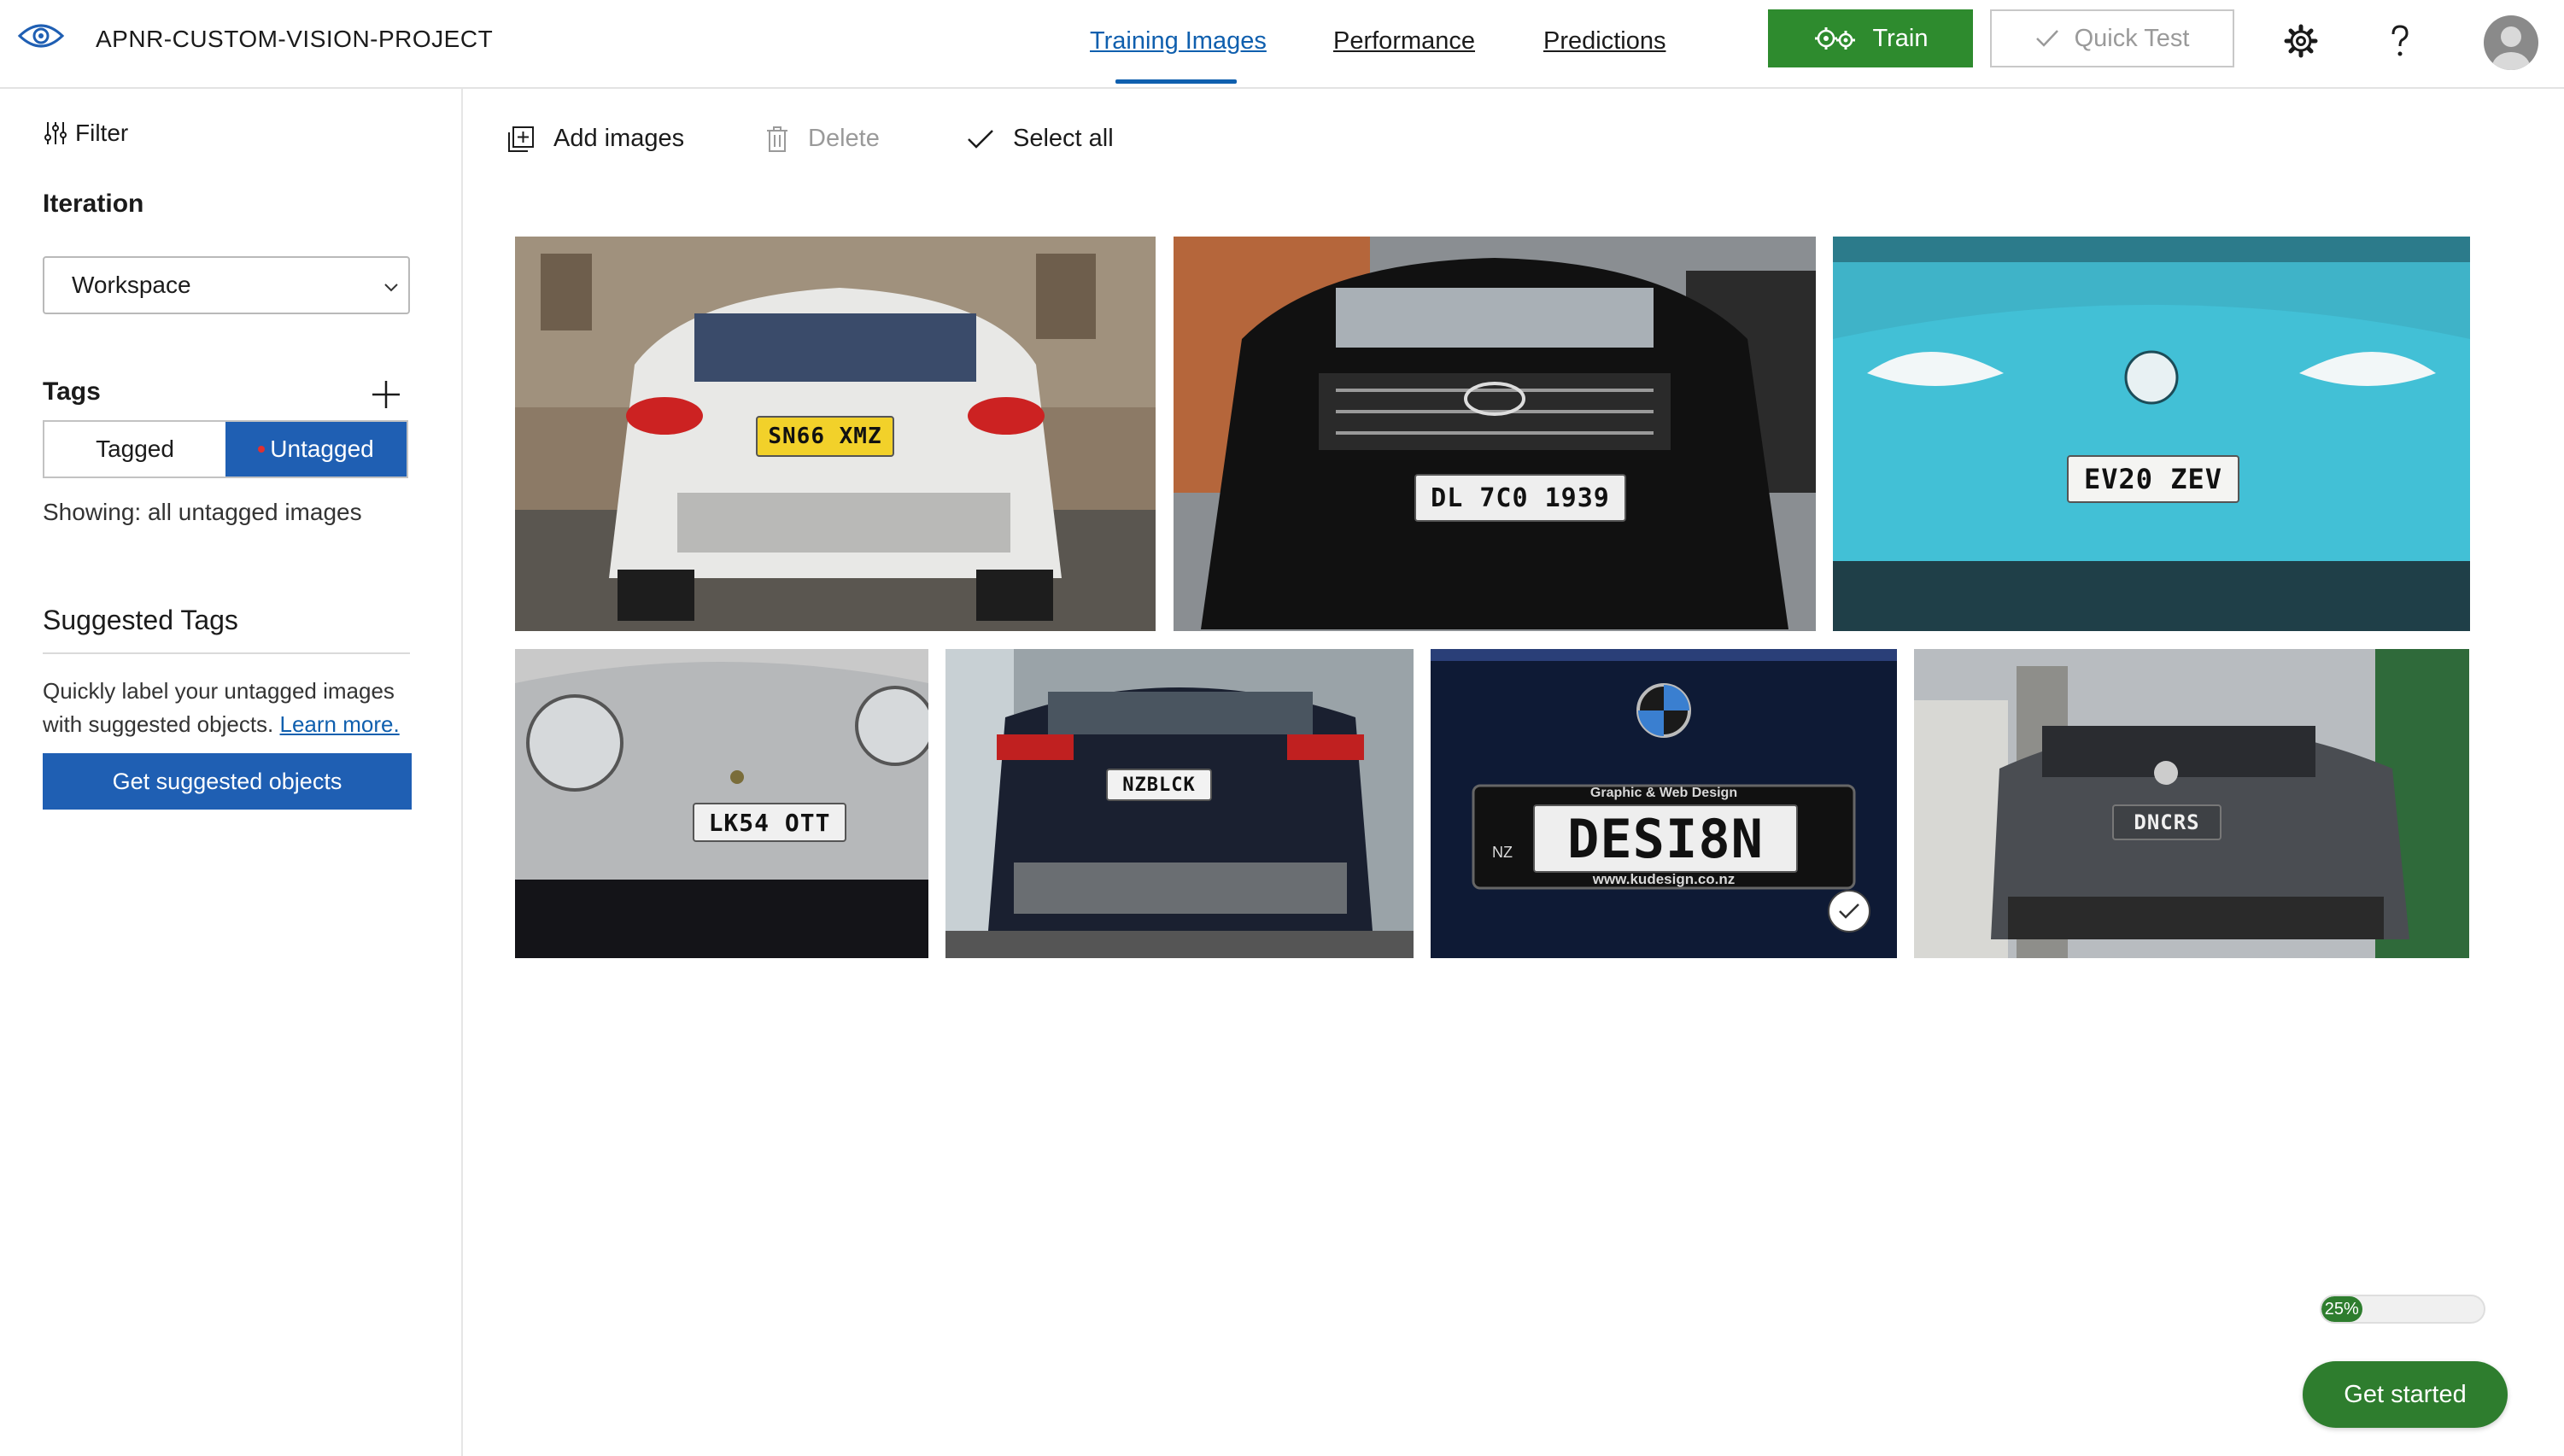 Image resolution: width=2564 pixels, height=1456 pixels. What do you see at coordinates (322, 449) in the screenshot?
I see `untagged-label: Untagged` at bounding box center [322, 449].